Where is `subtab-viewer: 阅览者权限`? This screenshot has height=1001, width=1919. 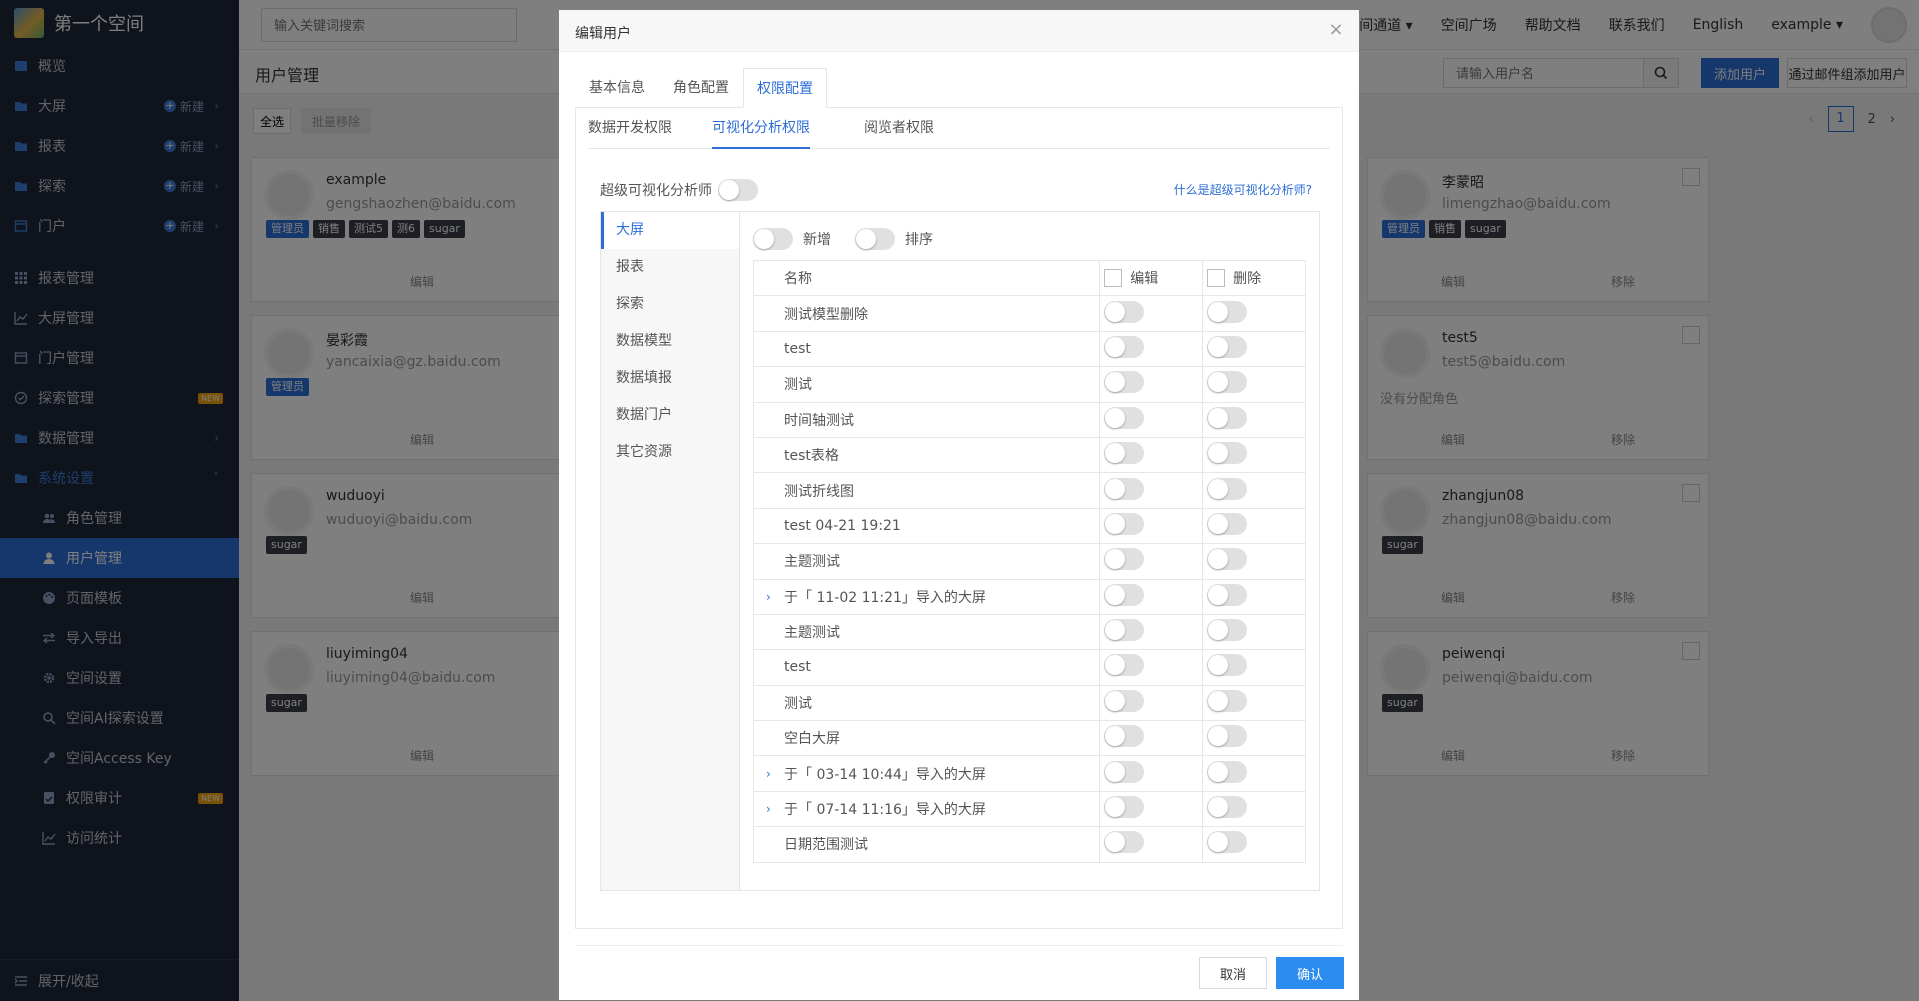
subtab-viewer: 阅览者权限 is located at coordinates (899, 128).